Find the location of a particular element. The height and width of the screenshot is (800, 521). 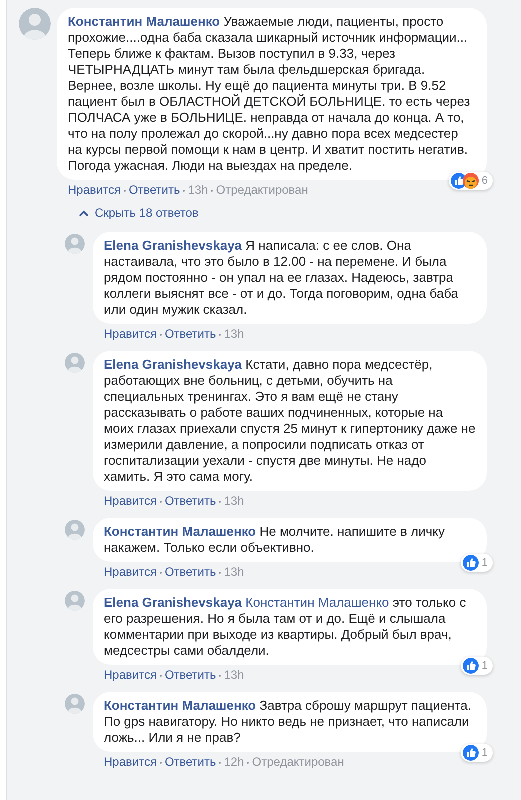

comment-text: Константин Малашенко Не молчите. напишите в личку накажем. Только если объективно. is located at coordinates (275, 540).